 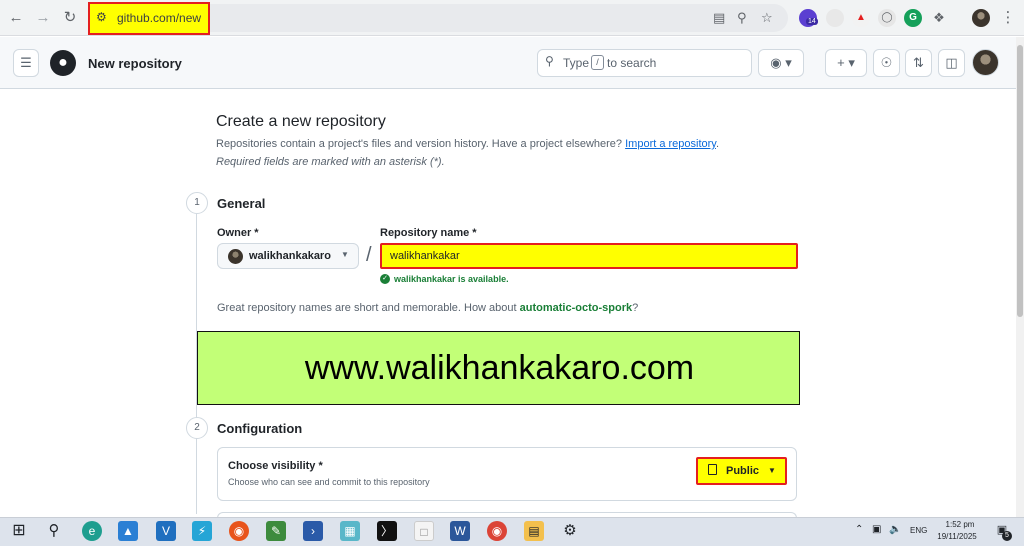 I want to click on suggested-name-link: automatic-octo-spork, so click(x=576, y=308).